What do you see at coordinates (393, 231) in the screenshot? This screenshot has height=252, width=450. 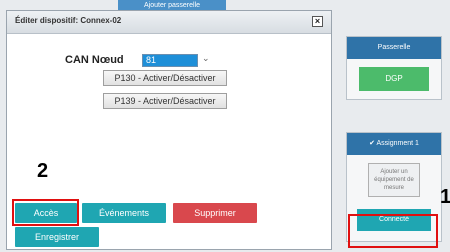 I see `connected-highlight-box` at bounding box center [393, 231].